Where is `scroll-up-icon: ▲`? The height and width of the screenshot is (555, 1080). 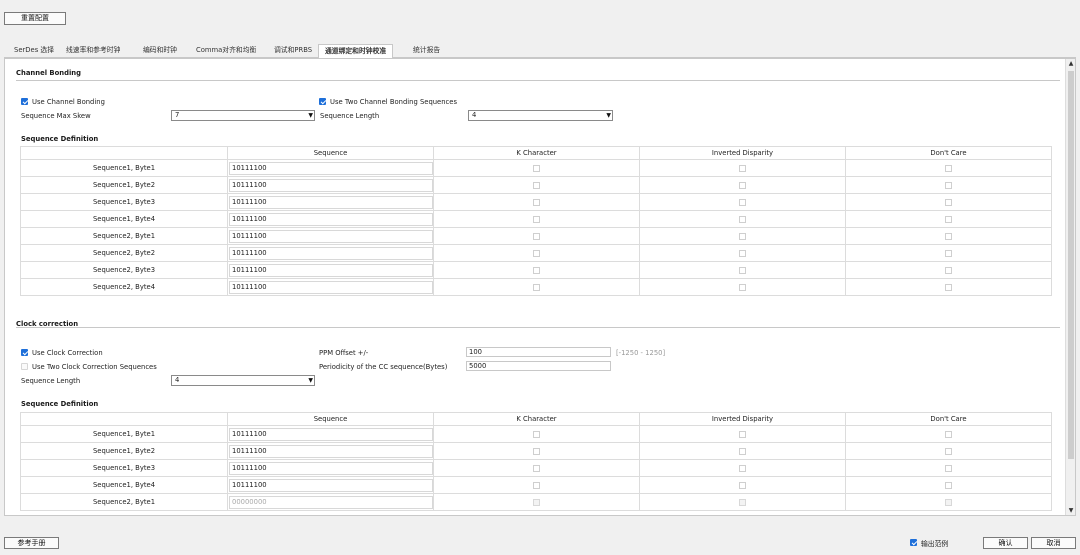 scroll-up-icon: ▲ is located at coordinates (1070, 64).